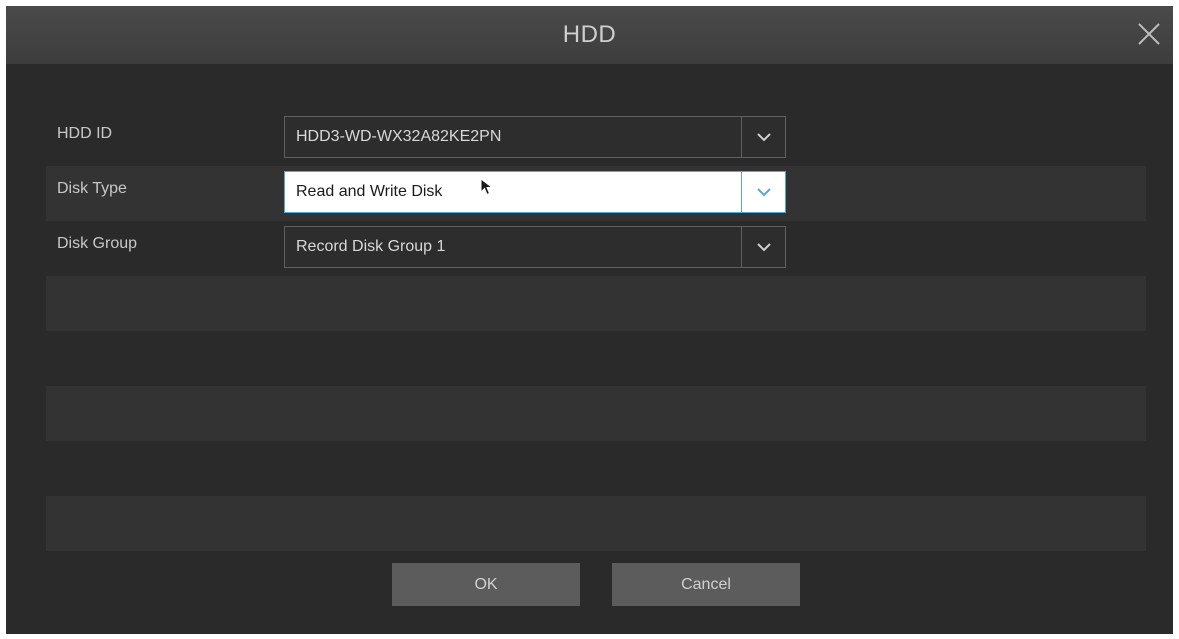 The image size is (1179, 639). What do you see at coordinates (486, 584) in the screenshot?
I see `ok-button: OK` at bounding box center [486, 584].